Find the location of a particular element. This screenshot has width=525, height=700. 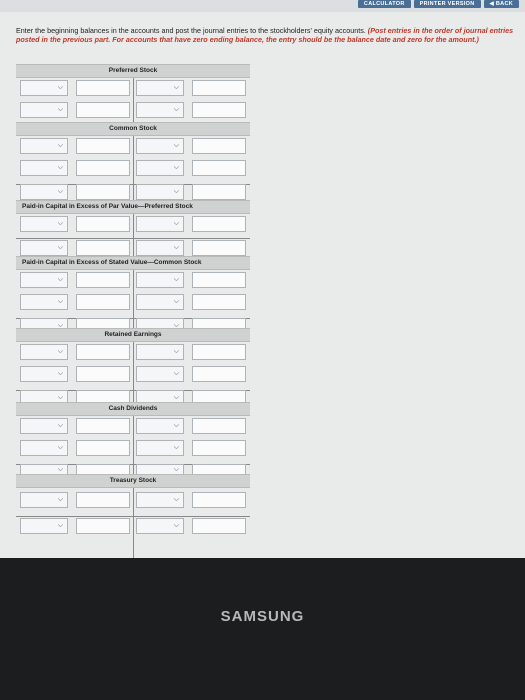

t-account-title: Retained Earnings is located at coordinates (133, 335).